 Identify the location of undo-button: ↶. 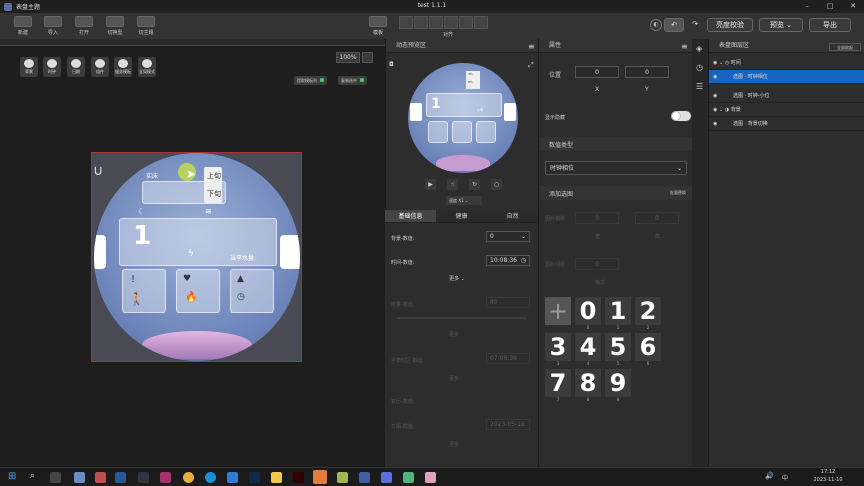
(674, 25).